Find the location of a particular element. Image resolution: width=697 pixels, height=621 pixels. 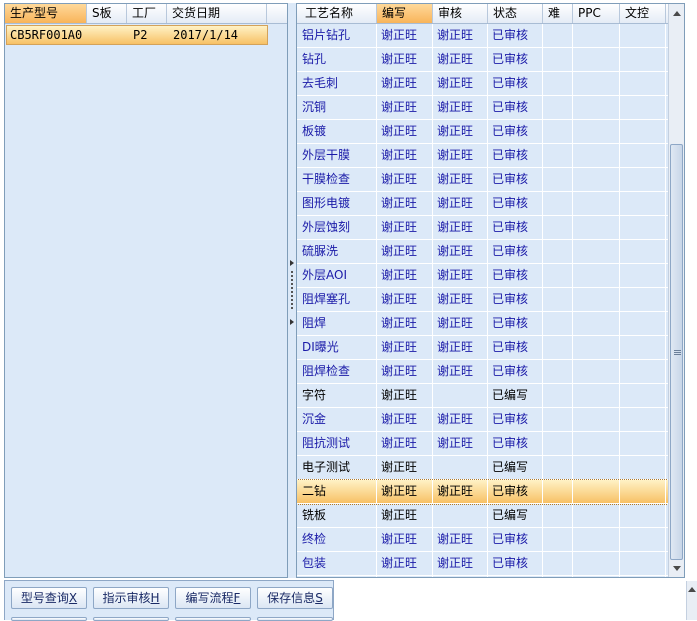

process-row: 沉铜 谢正旺 谢正旺 已审核 is located at coordinates (490, 108).